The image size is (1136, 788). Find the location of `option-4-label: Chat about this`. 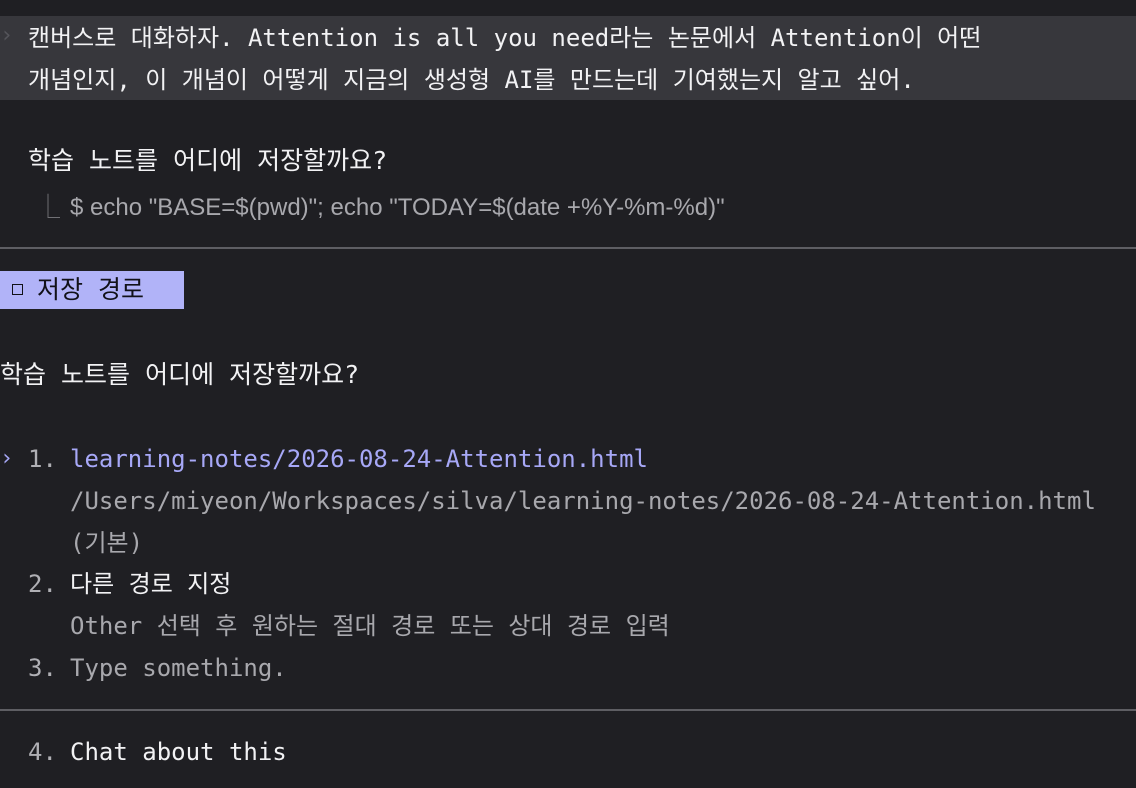

option-4-label: Chat about this is located at coordinates (178, 752).